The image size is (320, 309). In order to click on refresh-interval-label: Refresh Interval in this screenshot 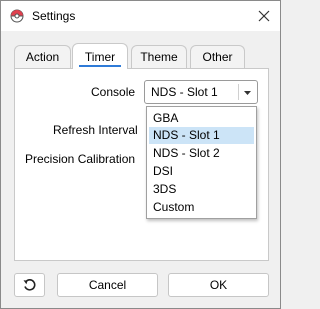, I will do `click(95, 130)`.